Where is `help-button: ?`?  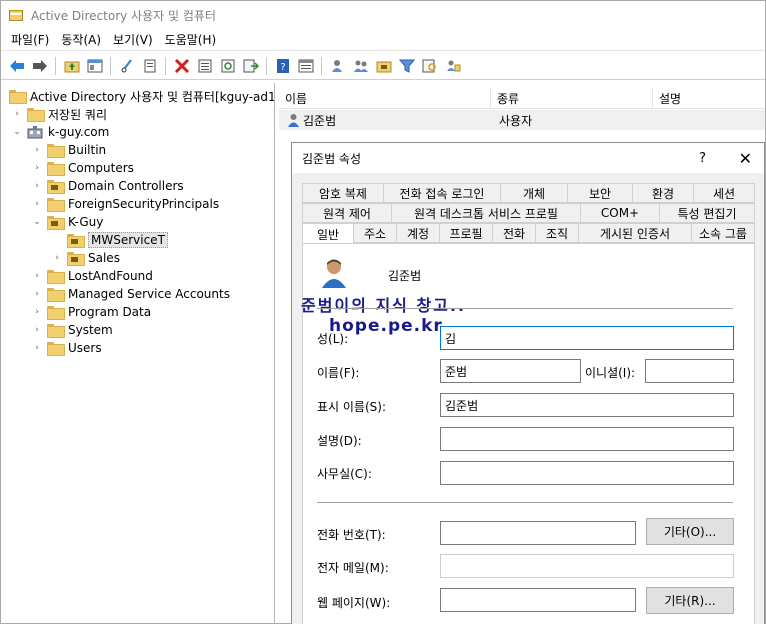
help-button: ? is located at coordinates (702, 158).